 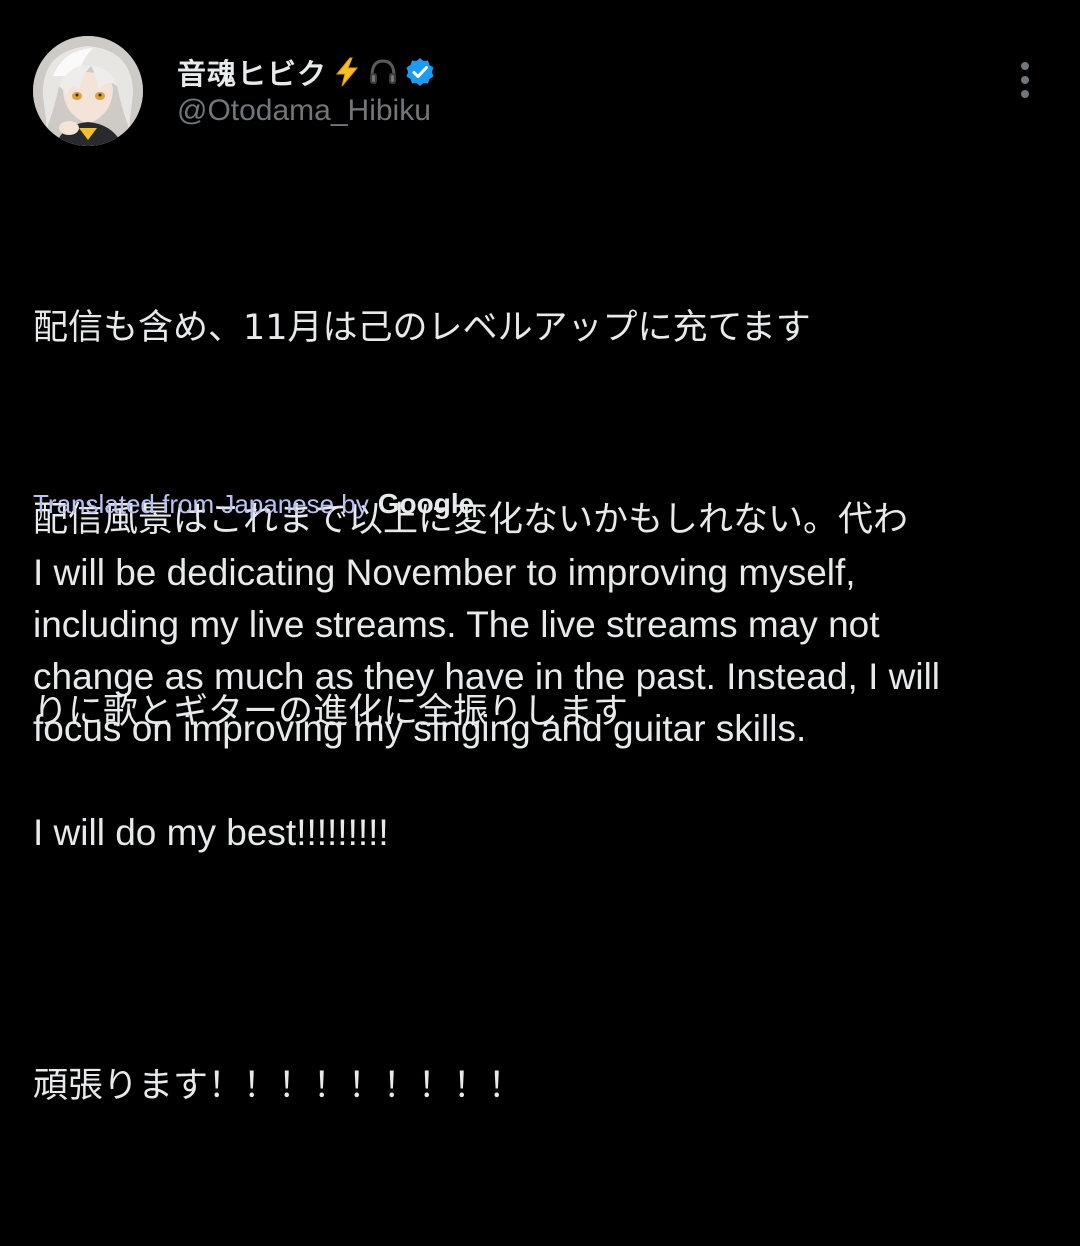 I want to click on original-line: 配信も含め、11月は己のレベルアップに充てます, so click(x=422, y=328).